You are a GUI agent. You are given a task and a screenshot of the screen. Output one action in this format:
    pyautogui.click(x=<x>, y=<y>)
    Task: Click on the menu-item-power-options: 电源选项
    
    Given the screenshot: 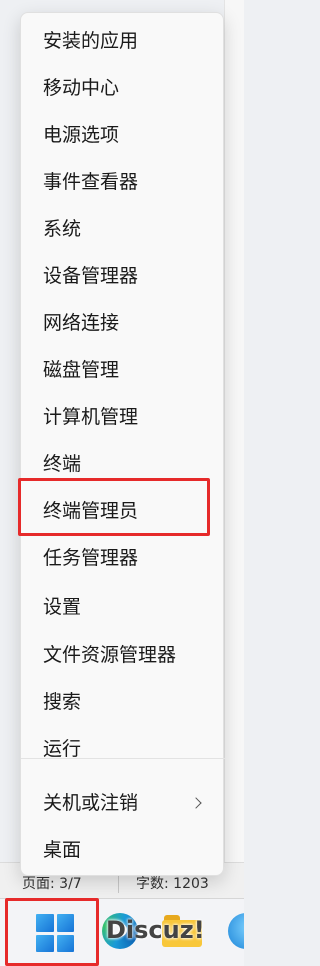 What is the action you would take?
    pyautogui.click(x=123, y=135)
    